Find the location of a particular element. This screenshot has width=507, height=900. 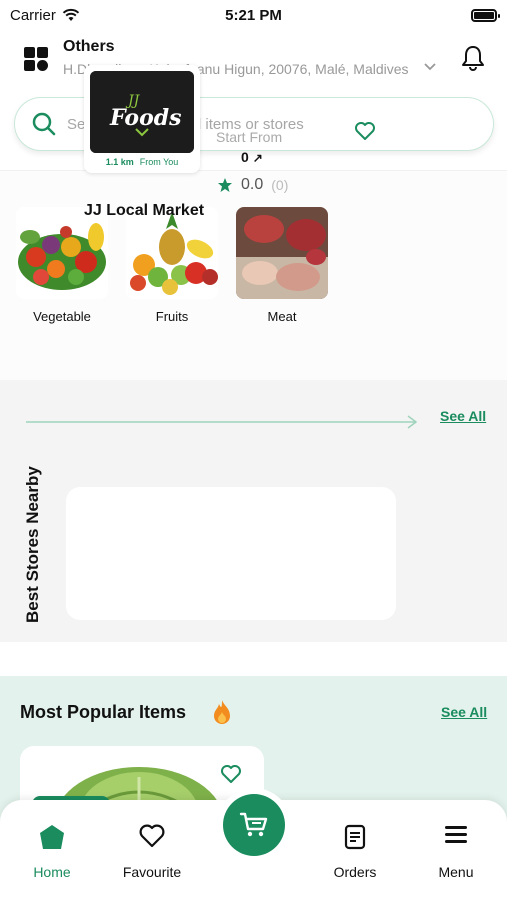

cart-button is located at coordinates (254, 825).